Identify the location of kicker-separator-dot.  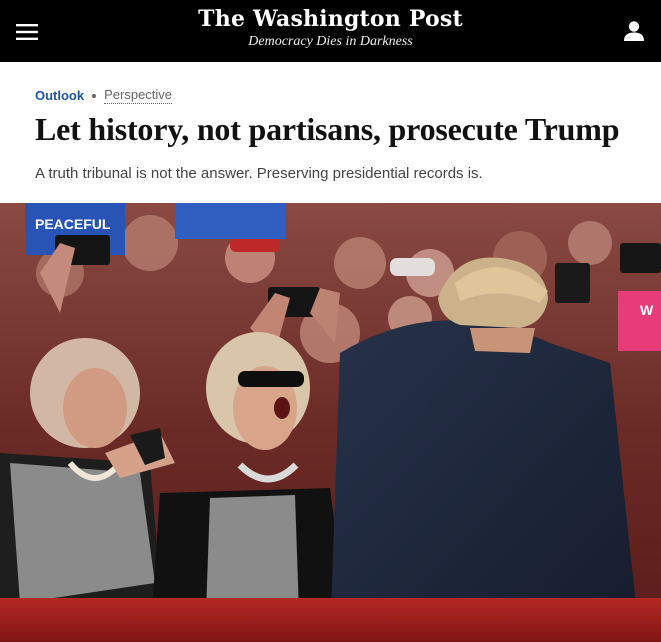
(94, 95).